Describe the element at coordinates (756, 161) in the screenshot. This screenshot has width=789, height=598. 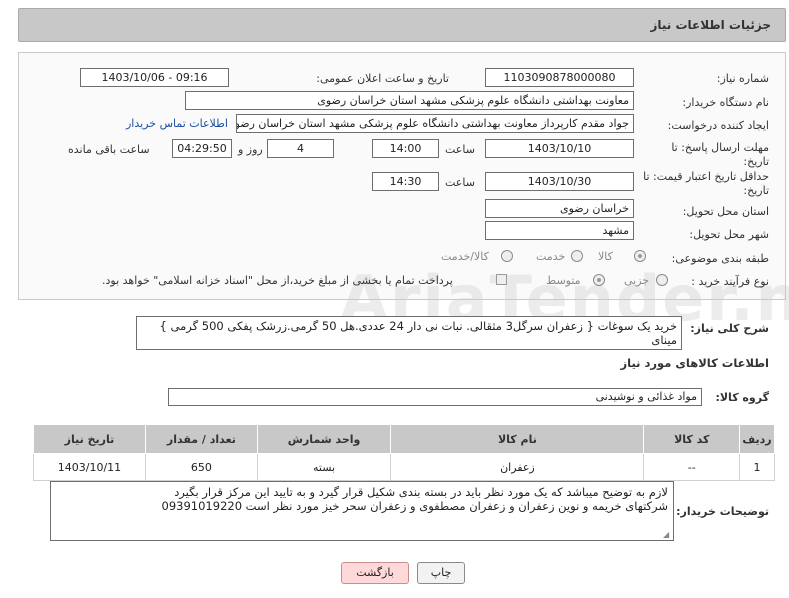
I see `deadline-label-date: تاریخ:` at that location.